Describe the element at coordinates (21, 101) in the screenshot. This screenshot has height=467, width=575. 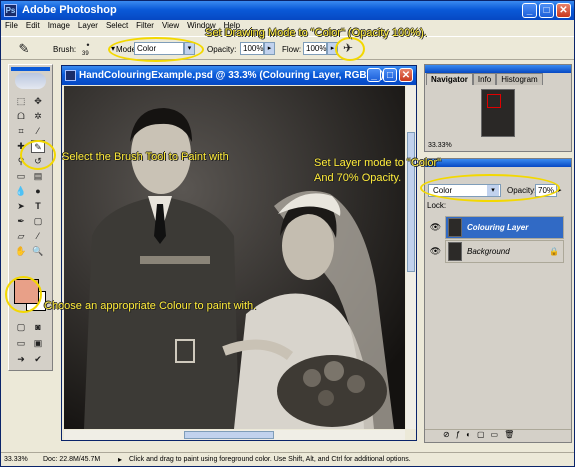
I see `marquee-icon: ⬚` at that location.